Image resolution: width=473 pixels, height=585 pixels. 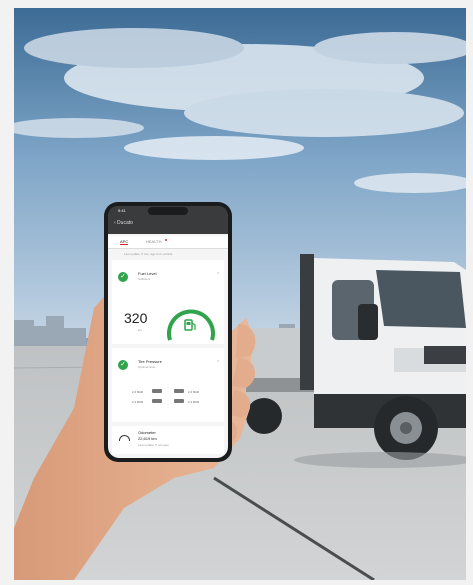 I want to click on tab-health: HEALTH, so click(x=153, y=241).